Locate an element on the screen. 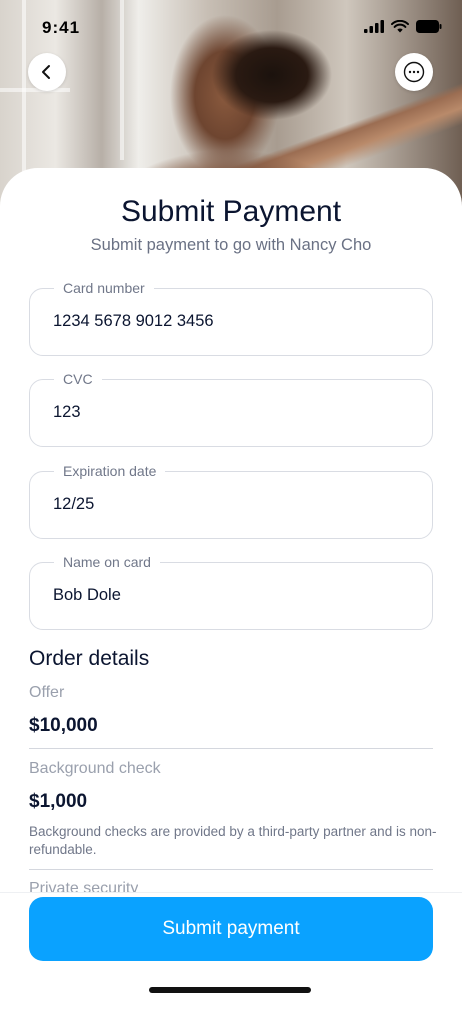 The width and height of the screenshot is (462, 1012). name-on-card-field: Name on card is located at coordinates (231, 591).